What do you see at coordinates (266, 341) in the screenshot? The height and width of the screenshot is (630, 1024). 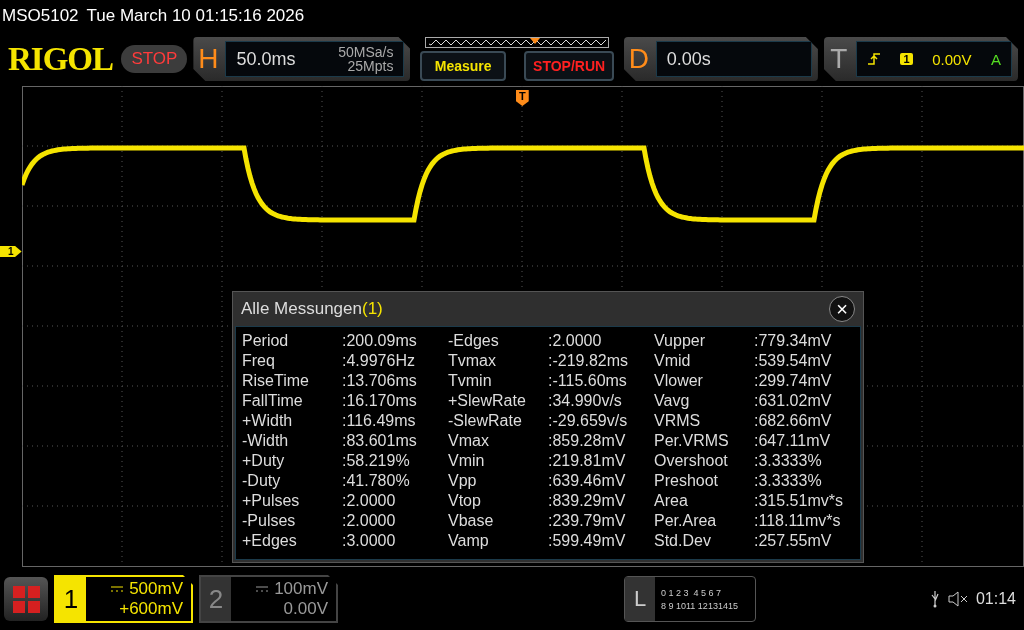 I see `measurement-name: Period` at bounding box center [266, 341].